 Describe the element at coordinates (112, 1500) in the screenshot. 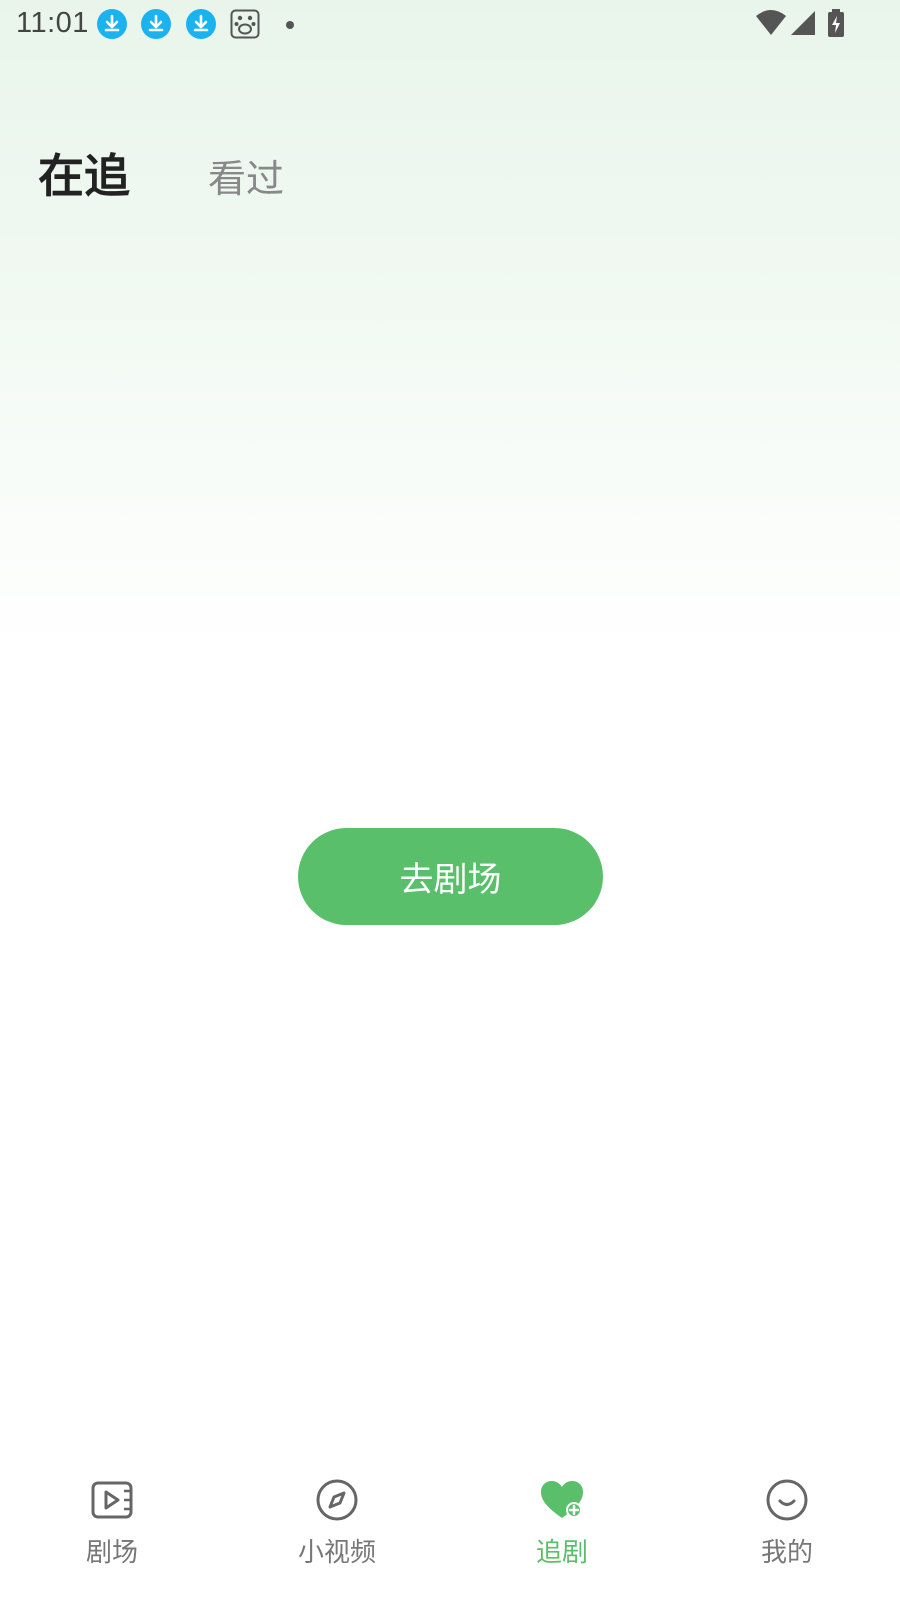

I see `theater-play-icon` at that location.